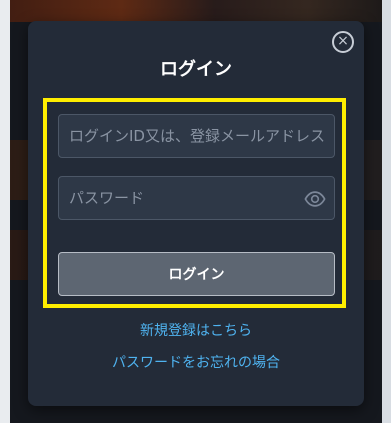  Describe the element at coordinates (315, 199) in the screenshot. I see `eye-icon` at that location.